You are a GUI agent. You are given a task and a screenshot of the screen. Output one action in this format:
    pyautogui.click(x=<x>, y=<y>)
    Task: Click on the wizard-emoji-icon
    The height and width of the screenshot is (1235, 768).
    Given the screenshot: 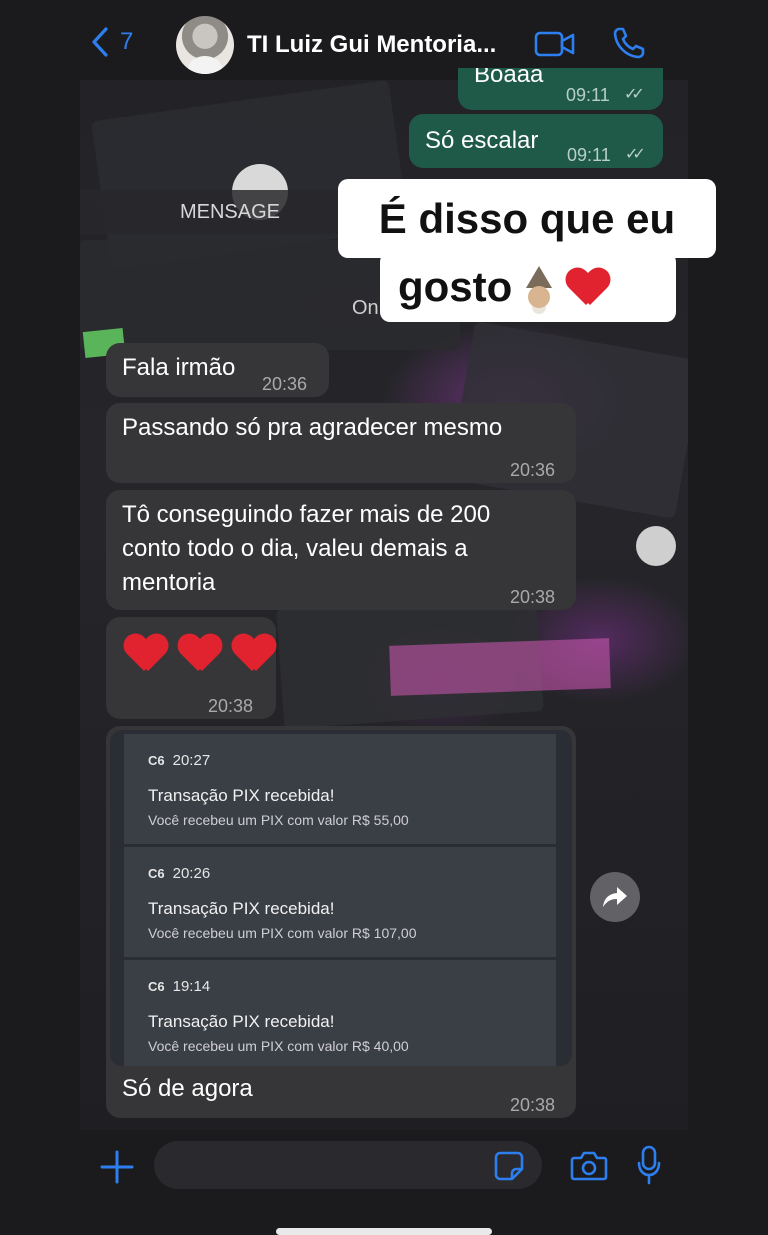 What is the action you would take?
    pyautogui.click(x=539, y=287)
    